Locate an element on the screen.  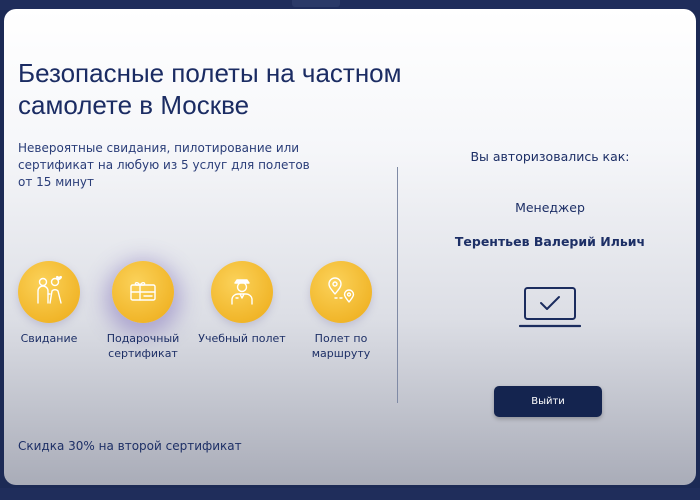
top-notch is located at coordinates (316, 3).